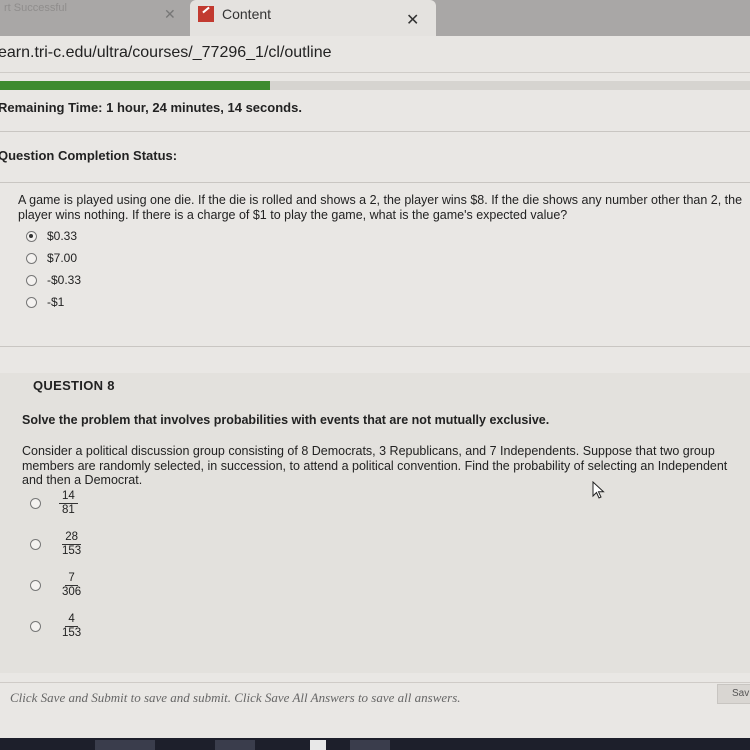 This screenshot has width=750, height=750. I want to click on q7-option-4: -$1, so click(45, 302).